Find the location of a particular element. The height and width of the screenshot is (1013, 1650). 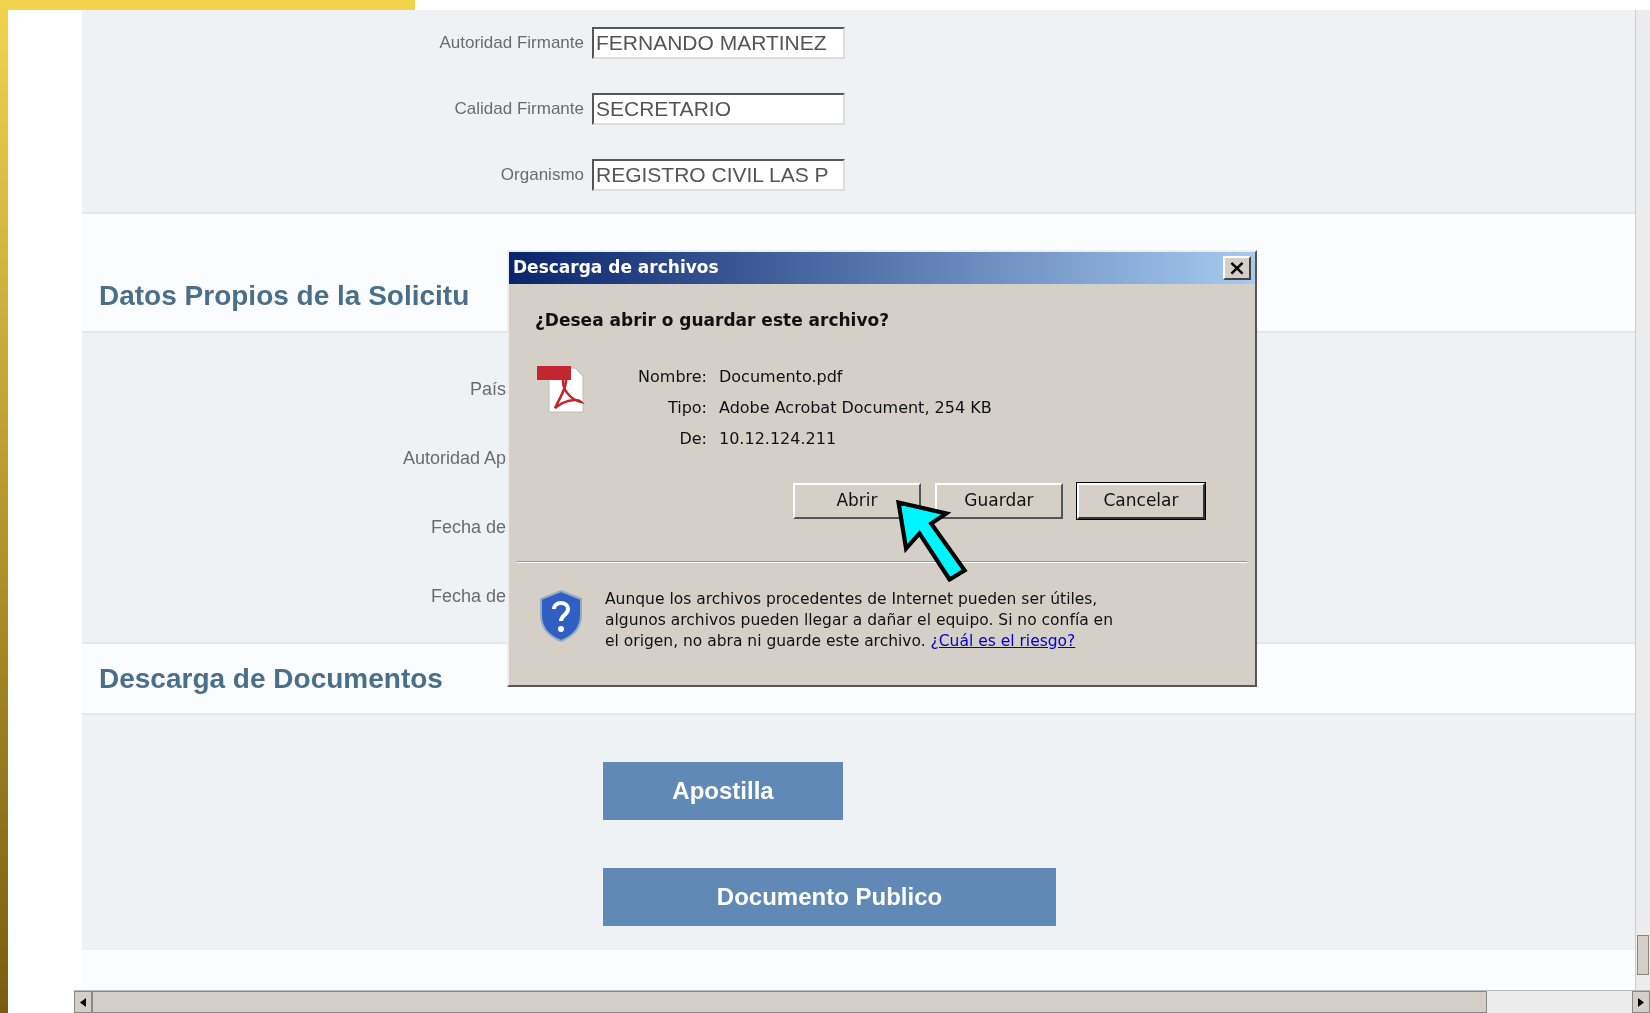

shield-question-icon is located at coordinates (561, 615).